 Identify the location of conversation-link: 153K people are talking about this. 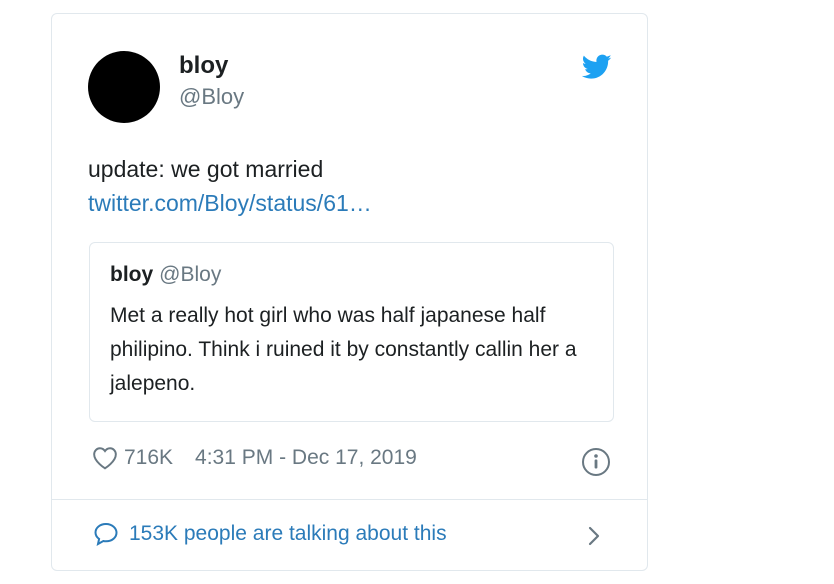
(270, 534).